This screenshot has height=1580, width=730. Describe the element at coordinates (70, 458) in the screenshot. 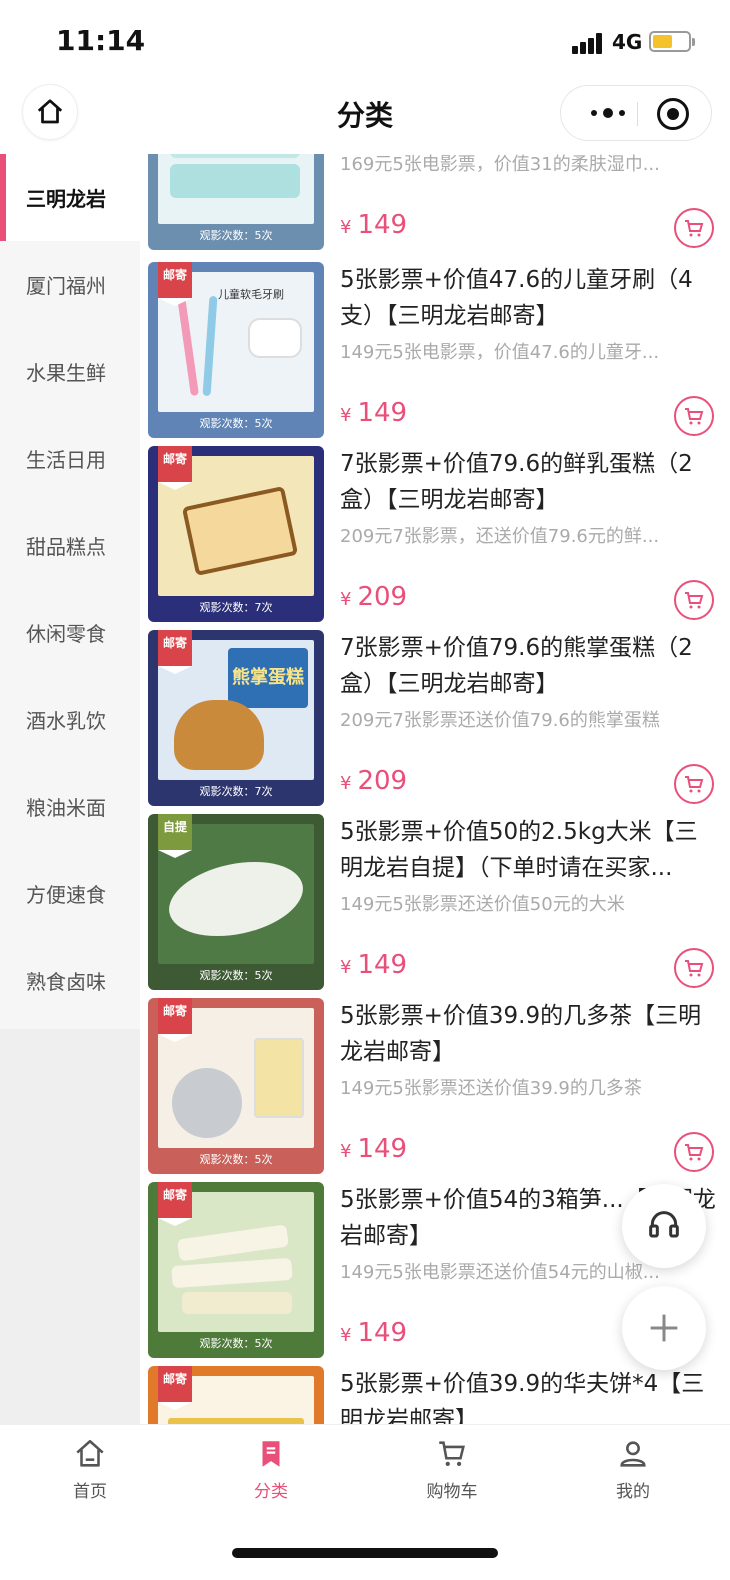

I see `sidebar-item-daily: 生活日用` at that location.